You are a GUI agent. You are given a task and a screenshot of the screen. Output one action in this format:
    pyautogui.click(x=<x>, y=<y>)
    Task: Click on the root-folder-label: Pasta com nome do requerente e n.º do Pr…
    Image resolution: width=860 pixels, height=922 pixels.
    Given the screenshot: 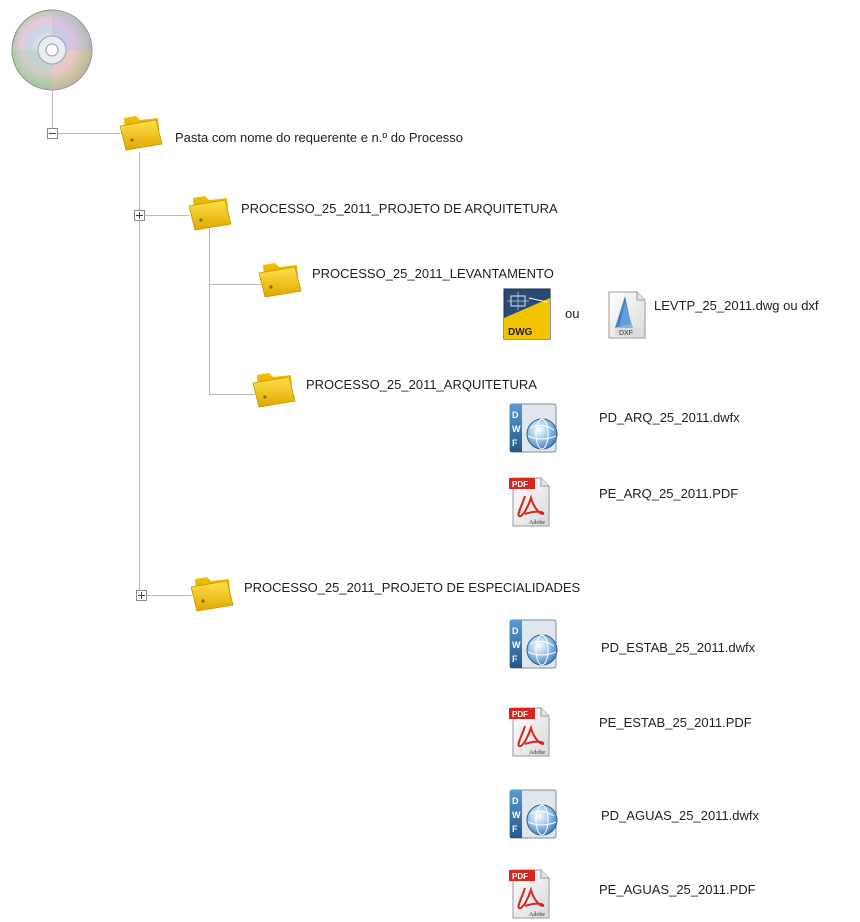 What is the action you would take?
    pyautogui.click(x=319, y=138)
    